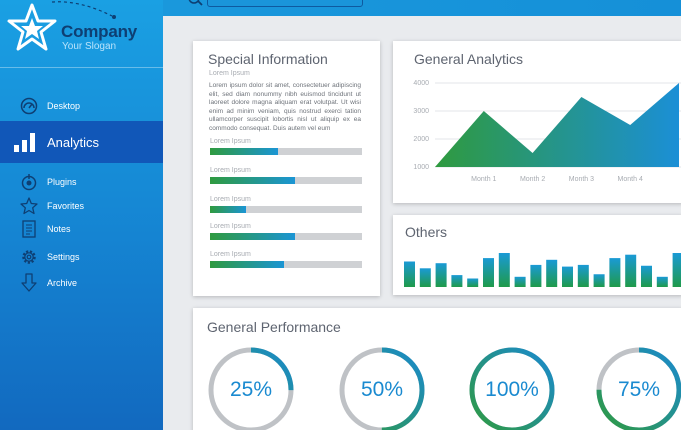 The height and width of the screenshot is (430, 681). I want to click on gauge-icon, so click(29, 106).